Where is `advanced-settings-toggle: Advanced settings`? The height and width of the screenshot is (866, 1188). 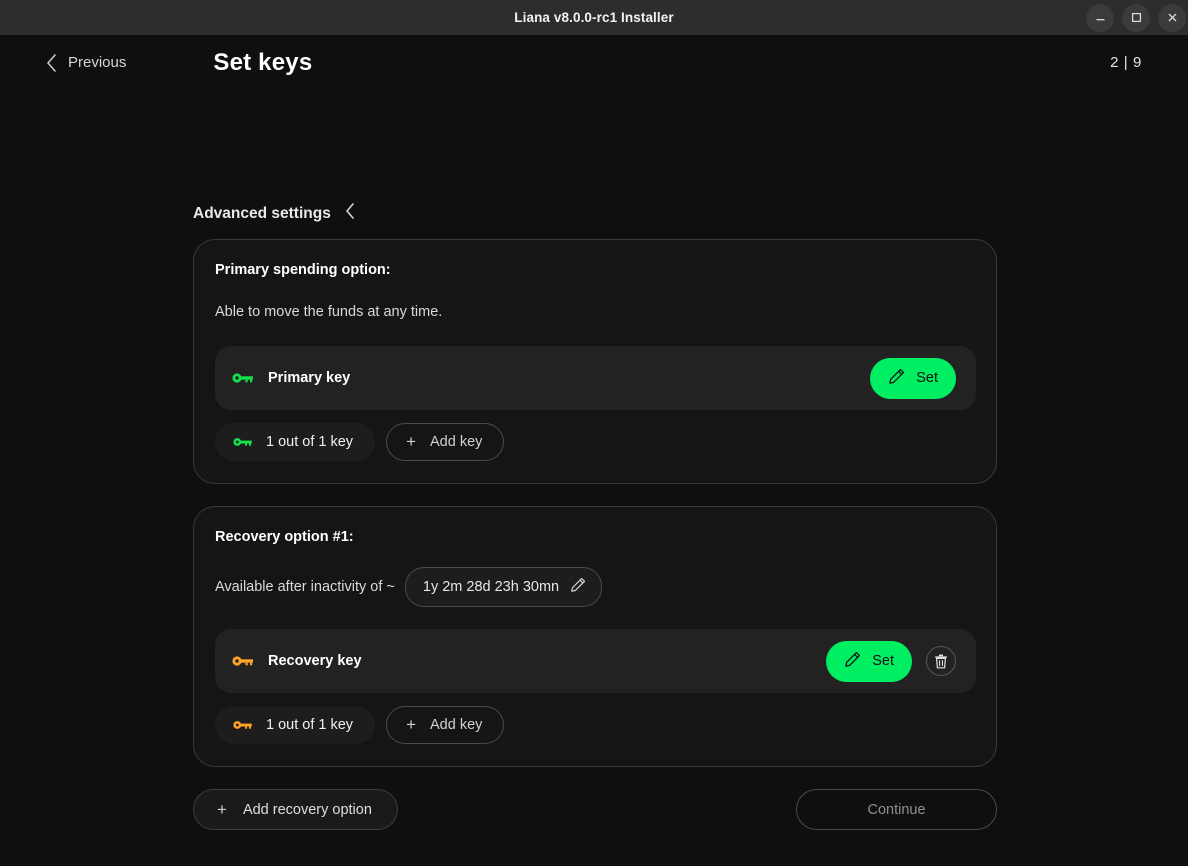 advanced-settings-toggle: Advanced settings is located at coordinates (274, 213).